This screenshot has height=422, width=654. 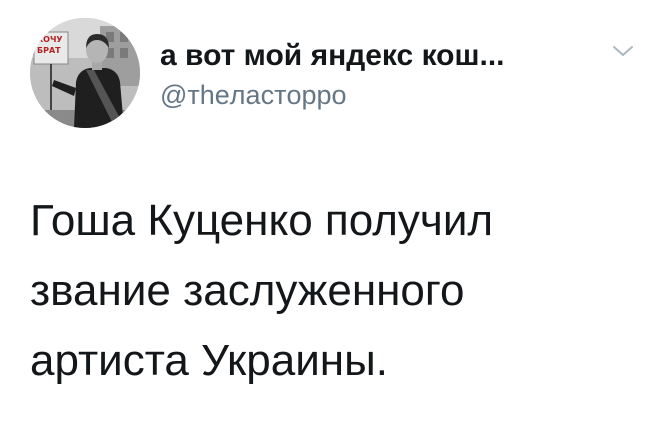 What do you see at coordinates (247, 290) in the screenshot?
I see `tweet-text-line: звание заслуженного` at bounding box center [247, 290].